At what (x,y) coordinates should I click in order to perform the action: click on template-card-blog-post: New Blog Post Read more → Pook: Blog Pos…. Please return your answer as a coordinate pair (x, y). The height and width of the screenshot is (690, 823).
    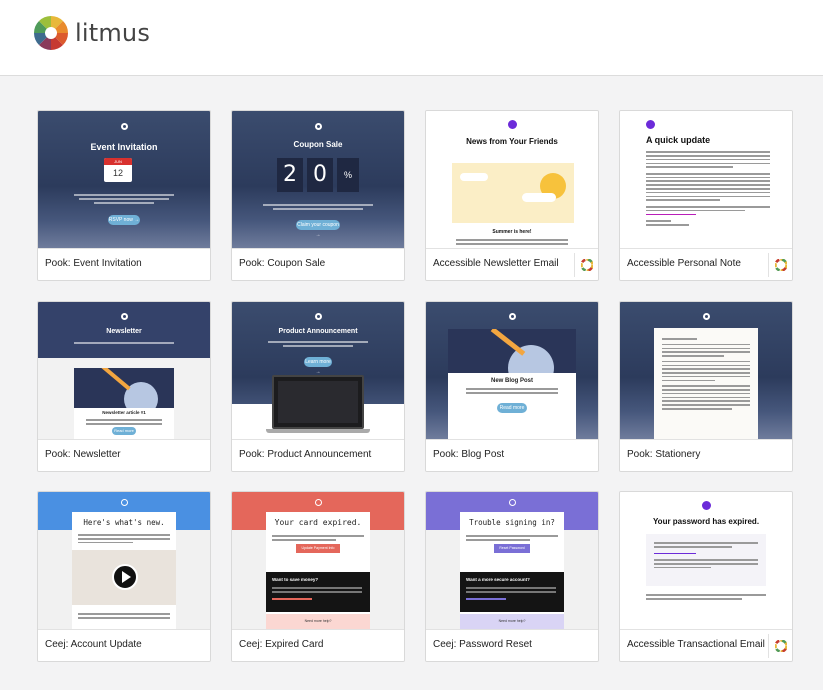
    Looking at the image, I should click on (512, 386).